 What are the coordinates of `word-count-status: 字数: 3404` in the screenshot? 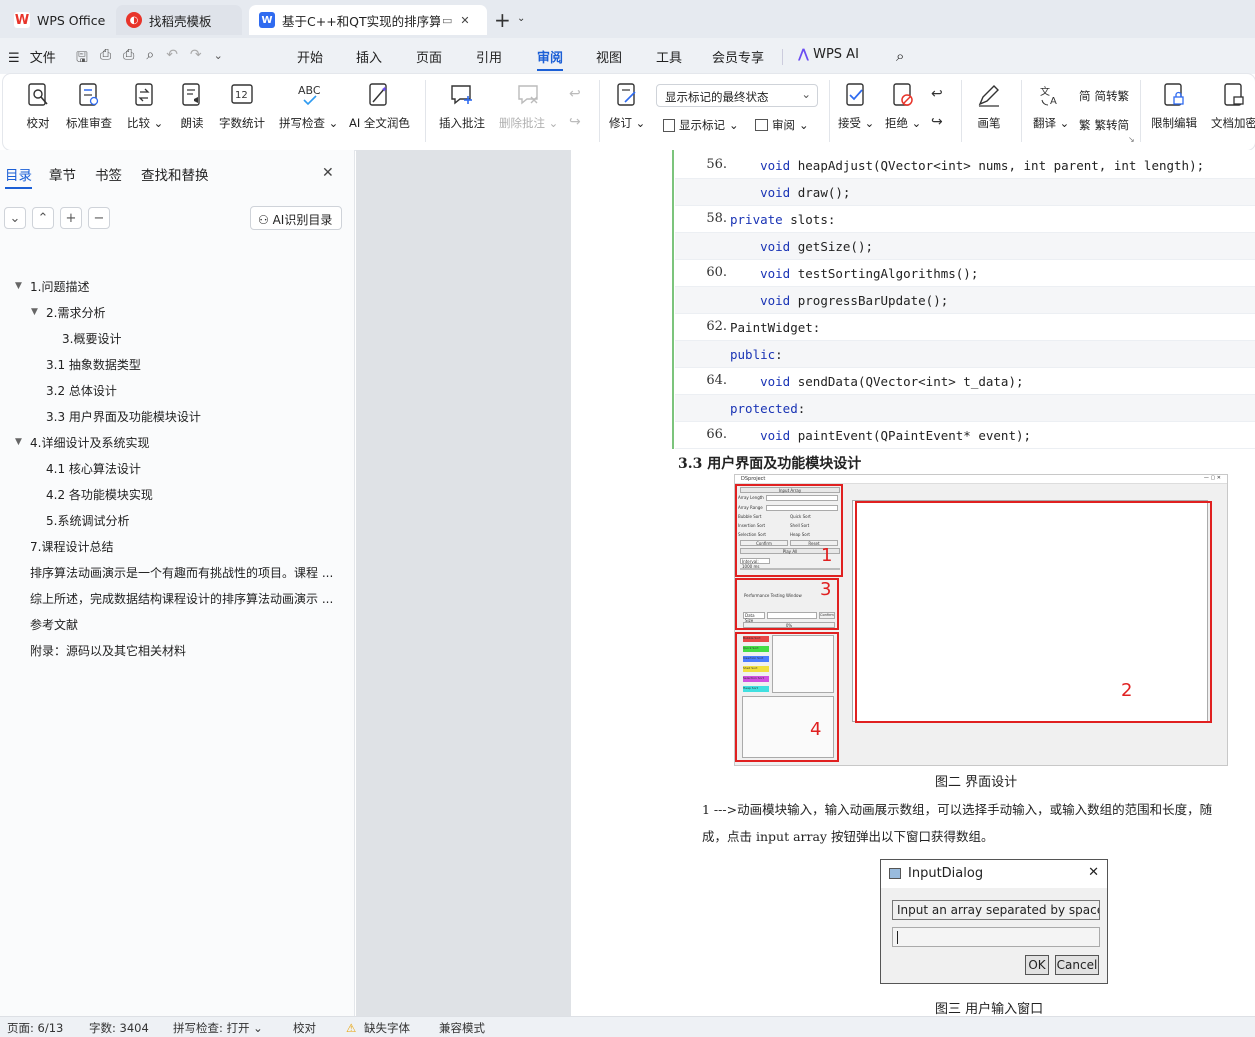 It's located at (119, 1028).